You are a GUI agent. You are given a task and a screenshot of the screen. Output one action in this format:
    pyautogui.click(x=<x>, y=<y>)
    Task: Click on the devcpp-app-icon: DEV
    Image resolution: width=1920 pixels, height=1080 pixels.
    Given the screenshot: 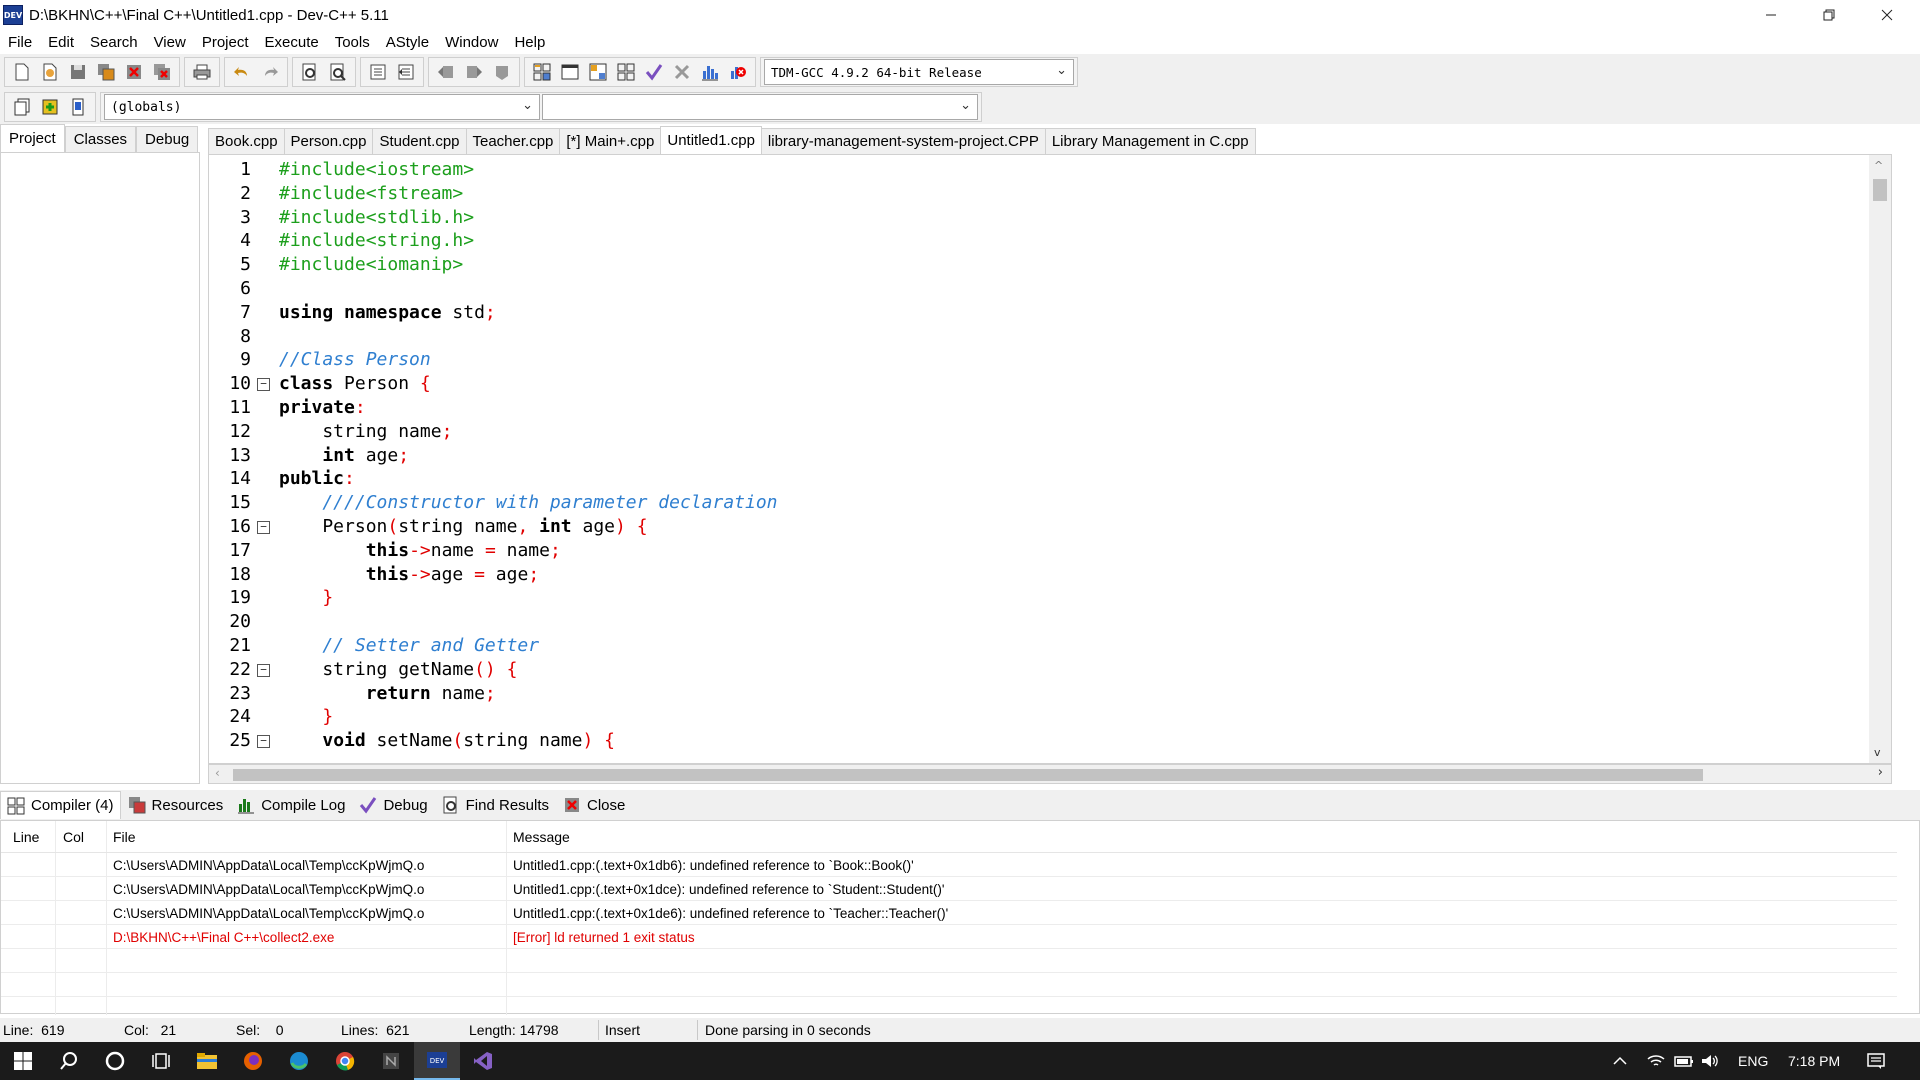 What is the action you would take?
    pyautogui.click(x=13, y=15)
    